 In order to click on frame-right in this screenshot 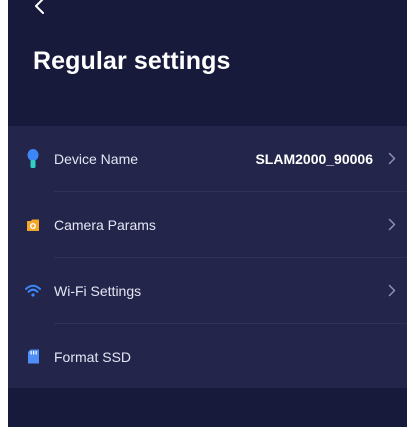, I will do `click(410, 216)`.